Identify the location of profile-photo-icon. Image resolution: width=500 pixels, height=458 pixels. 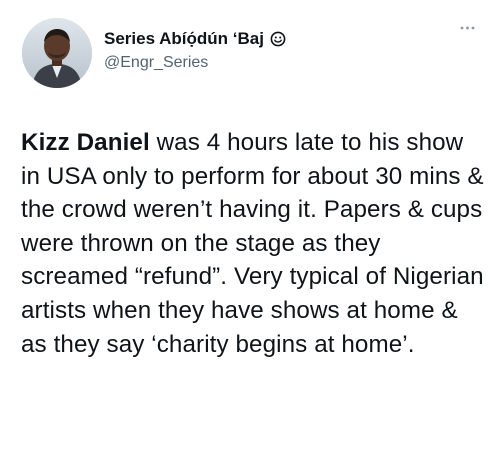
(57, 53).